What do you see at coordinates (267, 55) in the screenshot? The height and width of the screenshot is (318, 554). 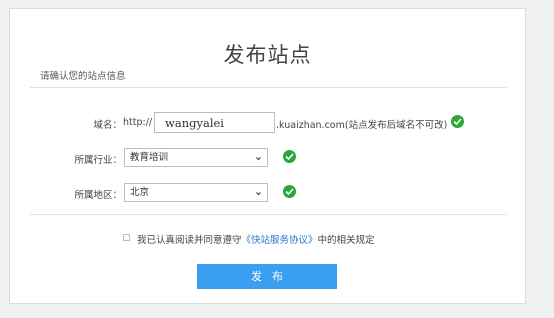 I see `page-title: 发布站点` at bounding box center [267, 55].